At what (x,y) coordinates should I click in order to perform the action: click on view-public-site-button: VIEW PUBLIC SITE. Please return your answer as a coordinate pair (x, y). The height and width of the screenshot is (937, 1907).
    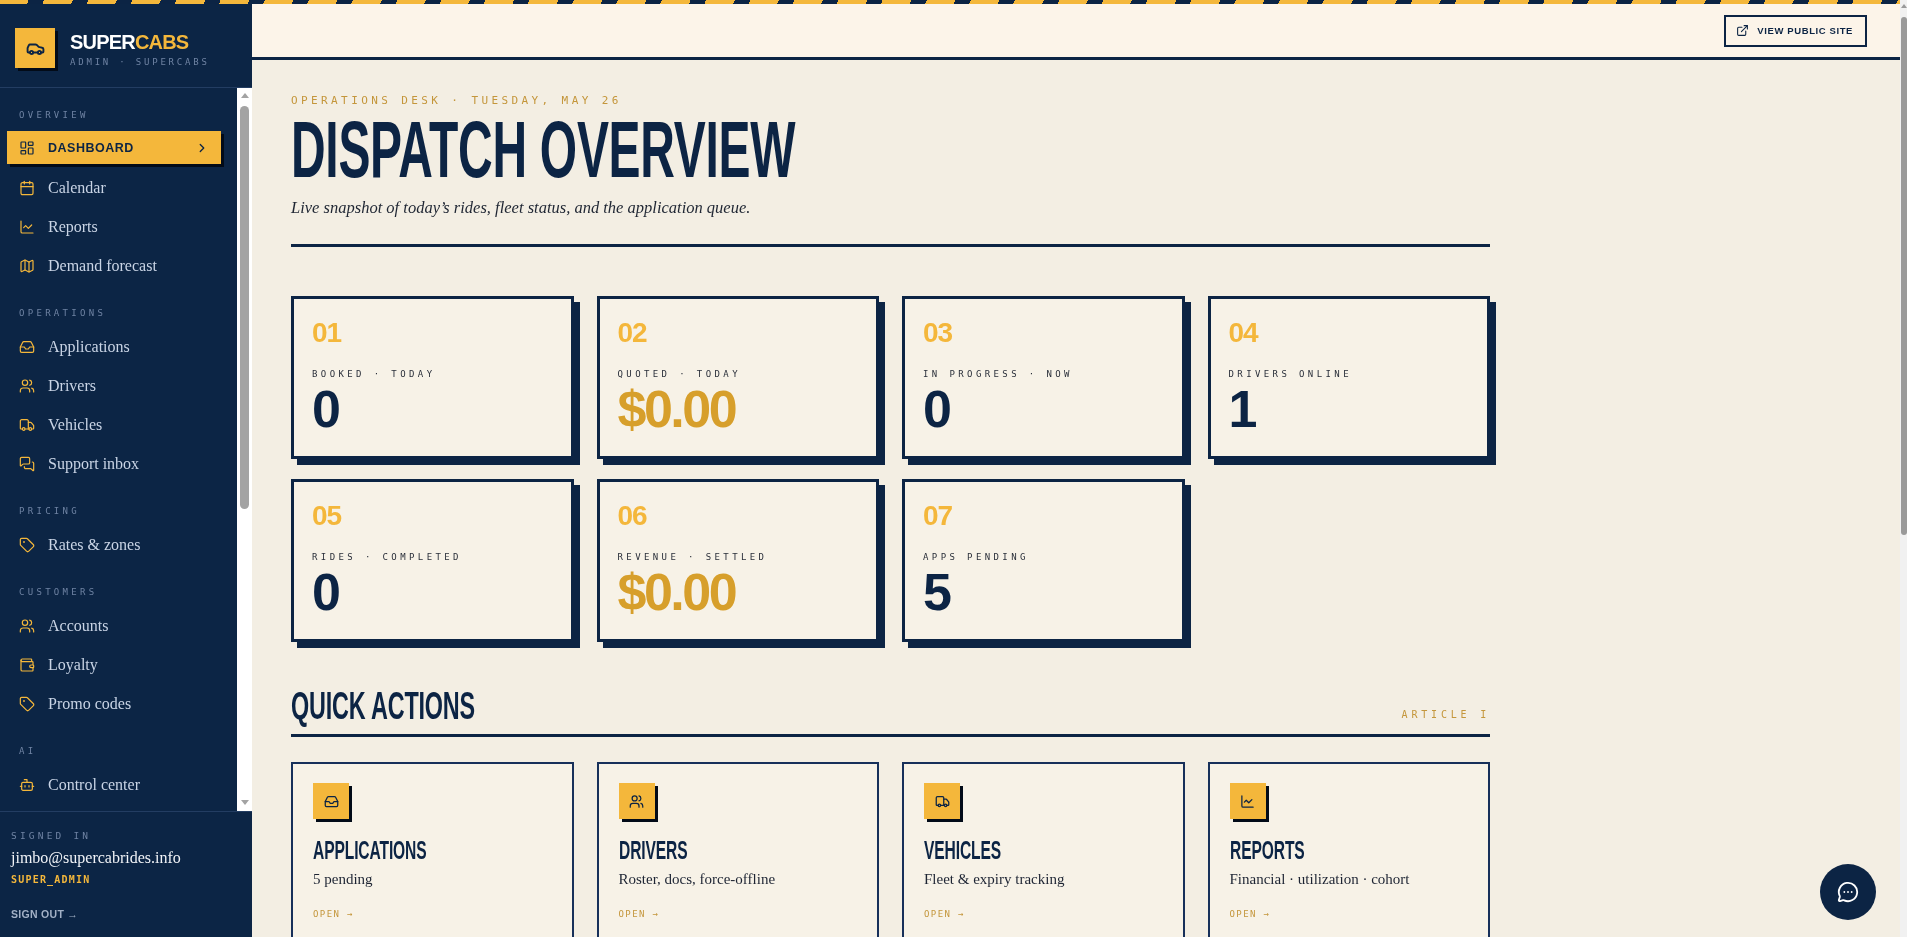
    Looking at the image, I should click on (1795, 30).